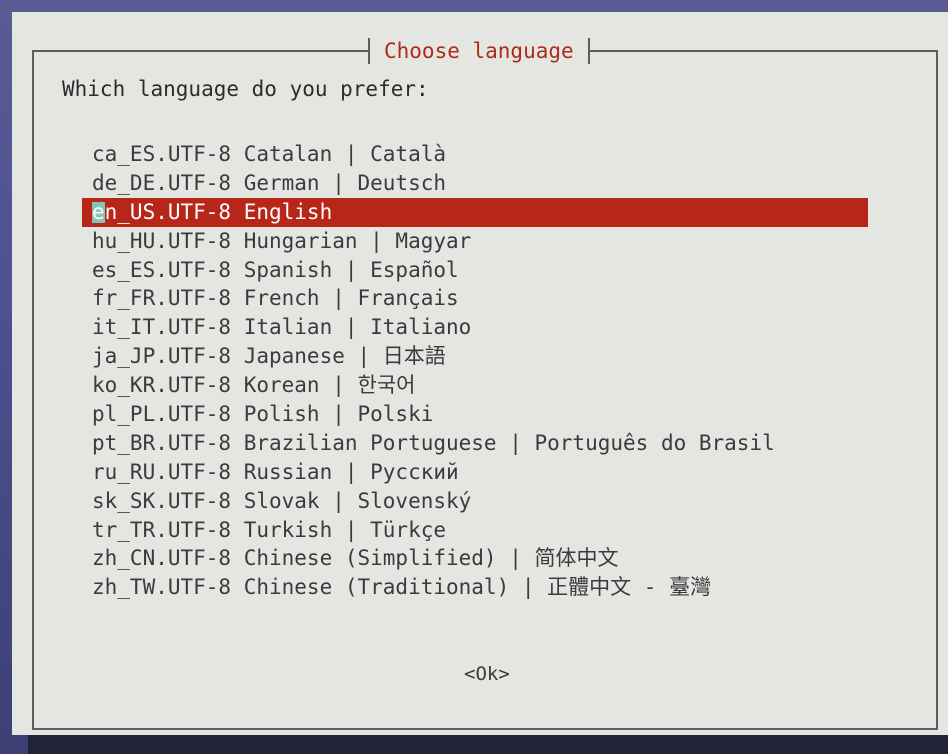 The width and height of the screenshot is (948, 754). I want to click on language-option: it_IT.UTF-8 Italian | Italiano, so click(475, 327).